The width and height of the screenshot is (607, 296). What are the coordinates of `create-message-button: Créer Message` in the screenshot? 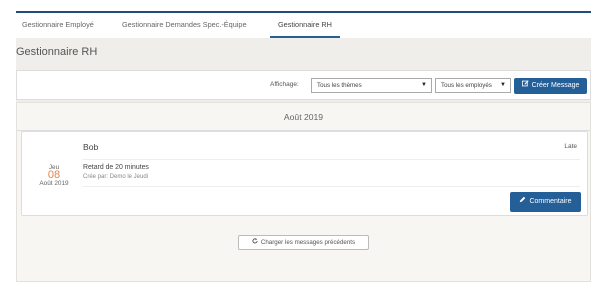 It's located at (550, 86).